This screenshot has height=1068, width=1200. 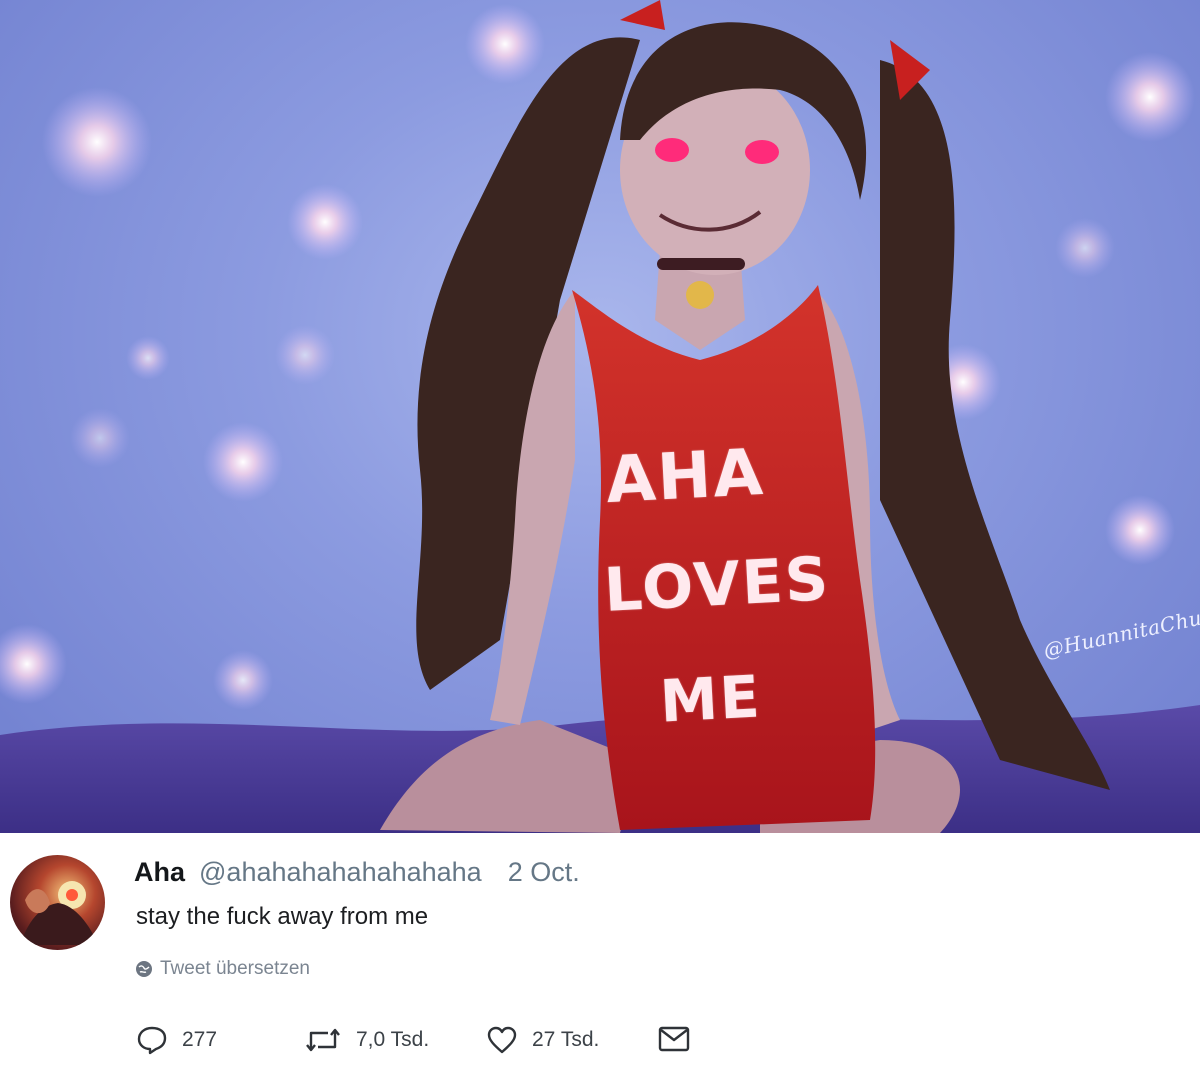 What do you see at coordinates (340, 872) in the screenshot?
I see `user-handle: @ahahahahahahahaha` at bounding box center [340, 872].